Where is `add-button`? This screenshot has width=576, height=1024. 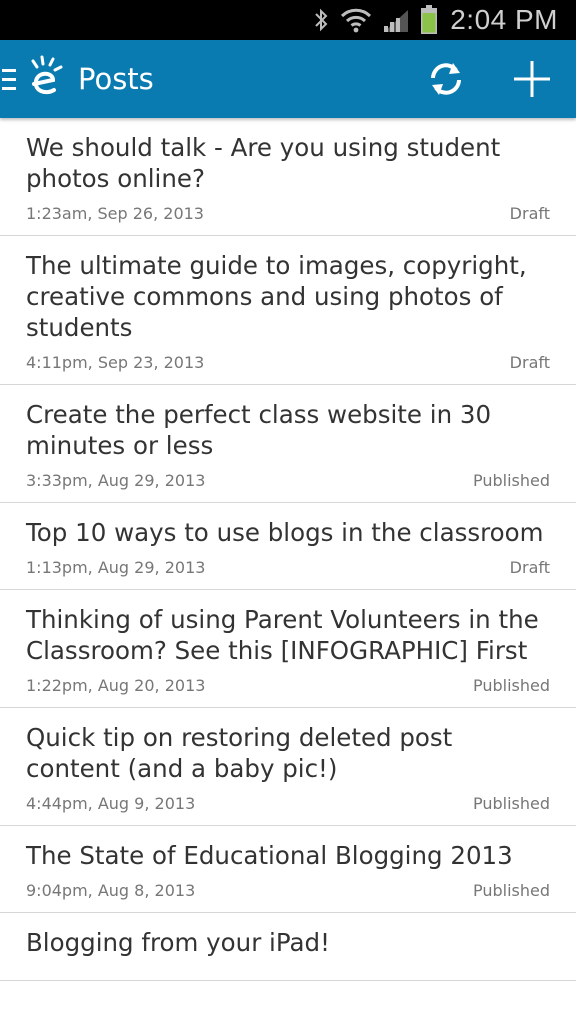 add-button is located at coordinates (532, 79).